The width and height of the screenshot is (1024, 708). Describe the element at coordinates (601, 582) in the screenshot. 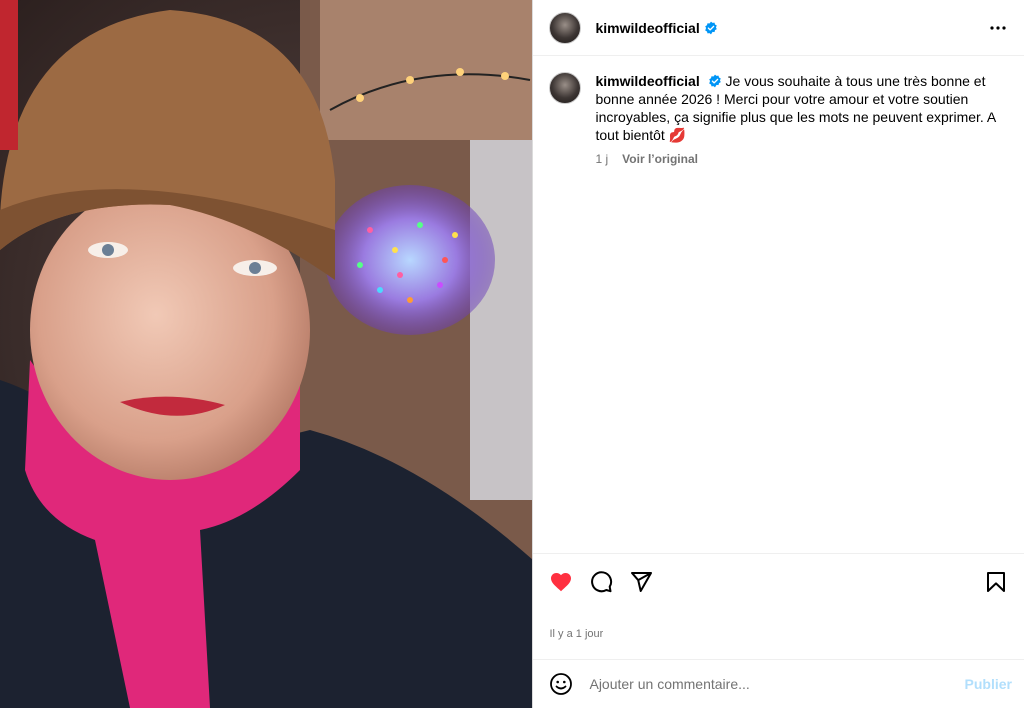

I see `comment-icon` at that location.